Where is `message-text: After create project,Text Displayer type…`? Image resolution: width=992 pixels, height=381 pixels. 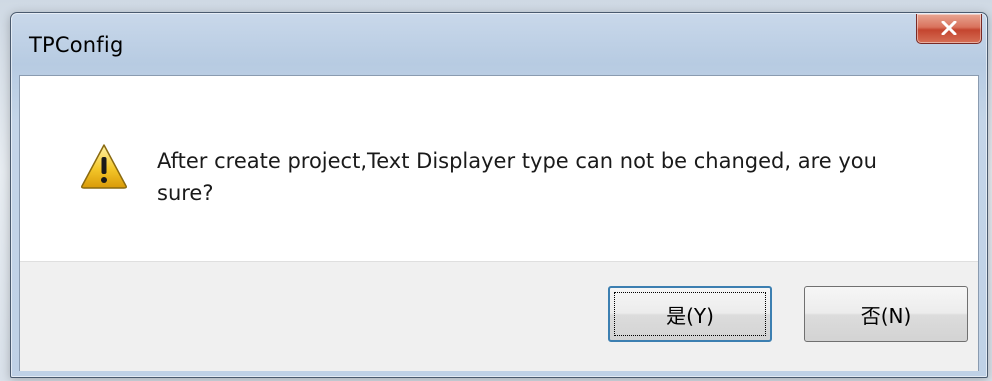
message-text: After create project,Text Displayer type… is located at coordinates (517, 177).